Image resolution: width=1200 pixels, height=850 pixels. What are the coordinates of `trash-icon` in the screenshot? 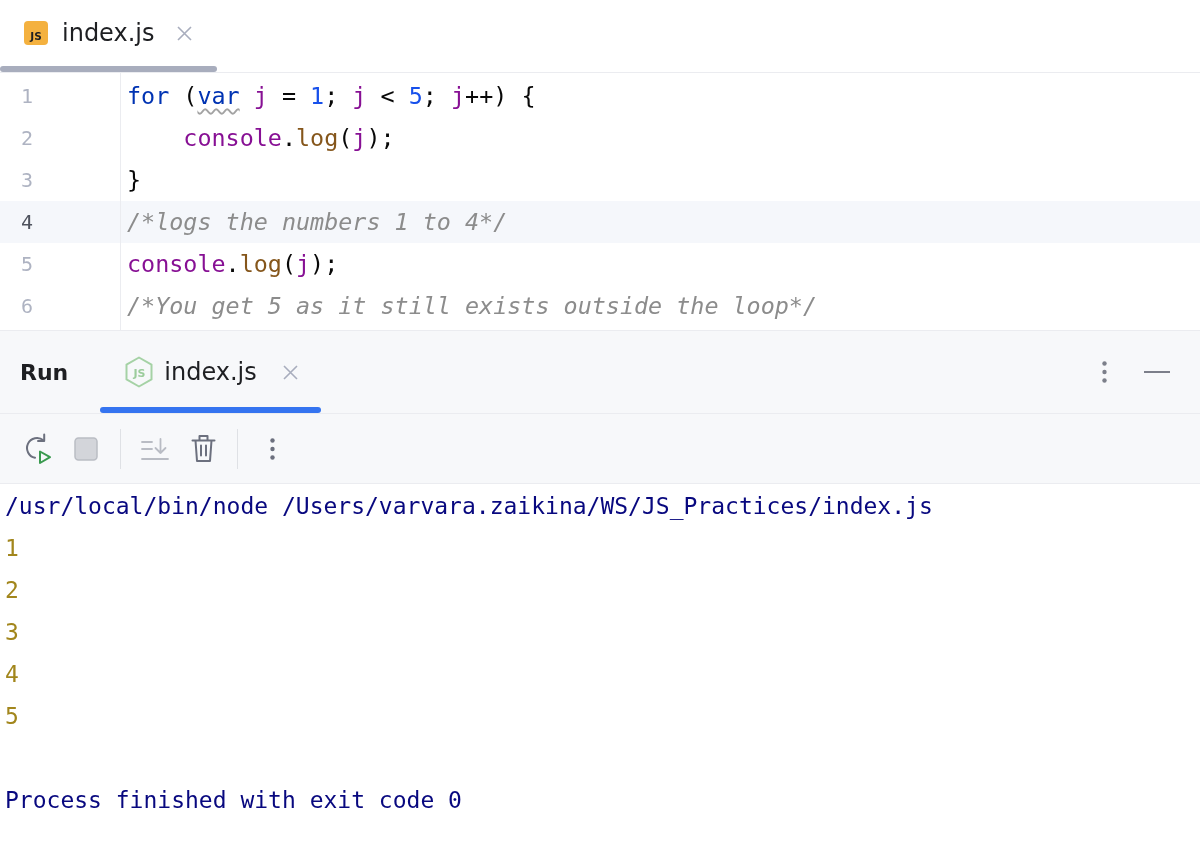 It's located at (203, 448).